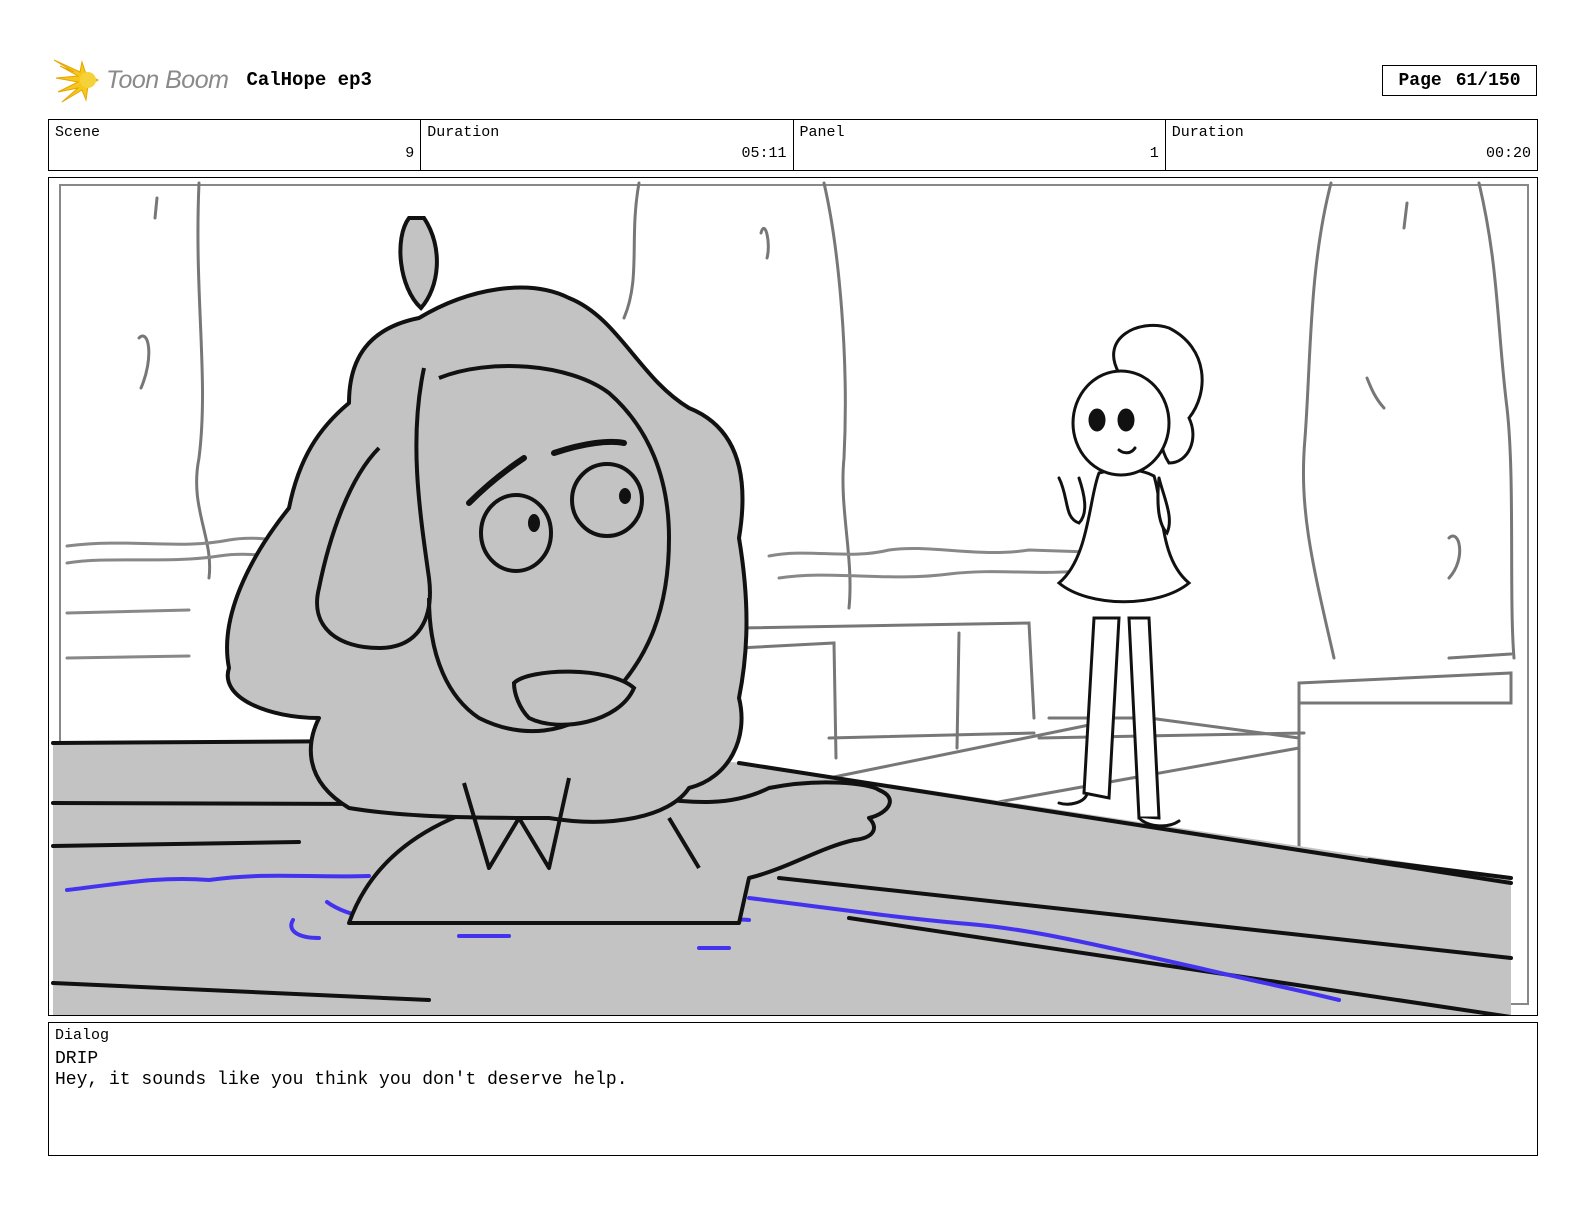  Describe the element at coordinates (1130, 575) in the screenshot. I see `hope-character` at that location.